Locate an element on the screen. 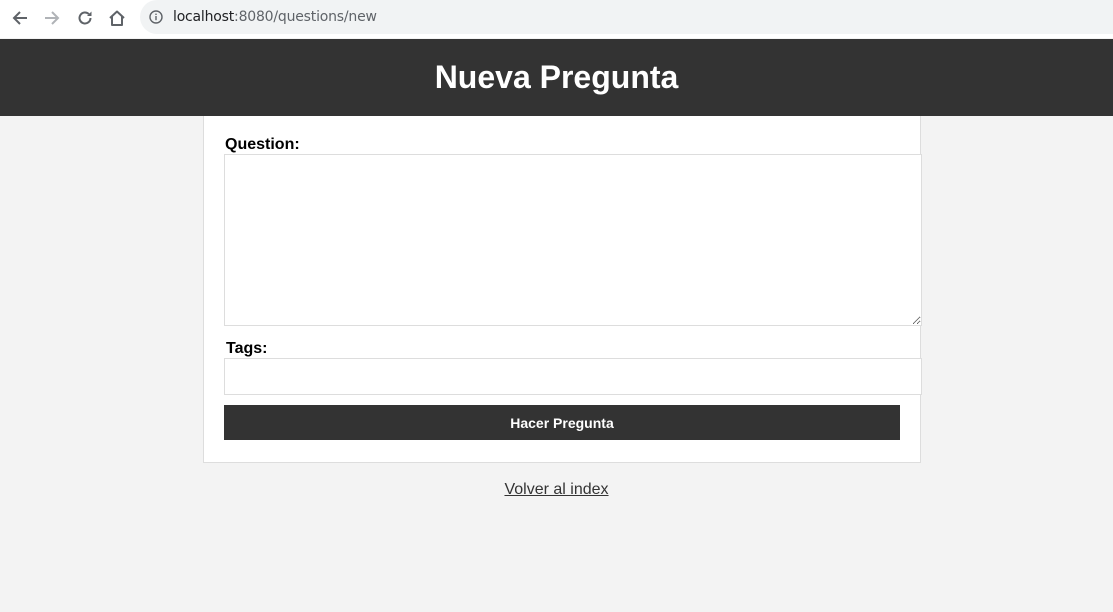 Image resolution: width=1113 pixels, height=612 pixels. address-bar: localhost:8080/questions/new is located at coordinates (626, 17).